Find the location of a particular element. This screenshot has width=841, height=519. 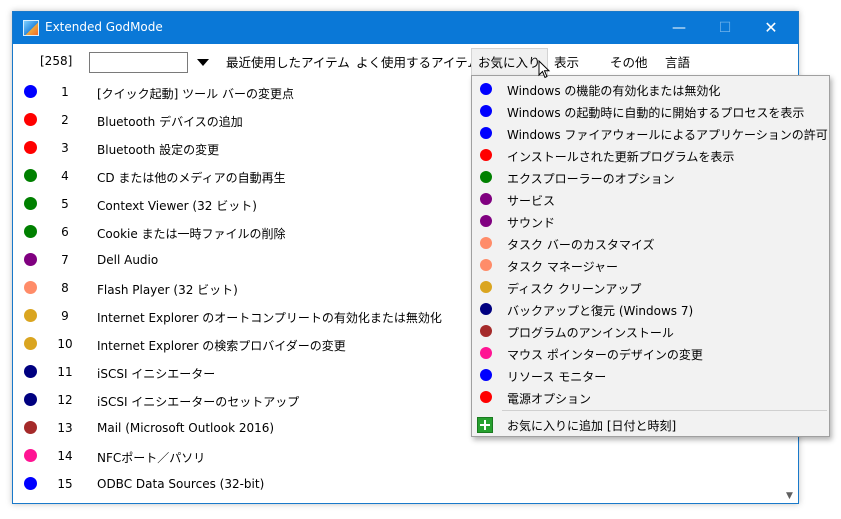

list-item: 14 NFCポート／パソリ is located at coordinates (398, 456).